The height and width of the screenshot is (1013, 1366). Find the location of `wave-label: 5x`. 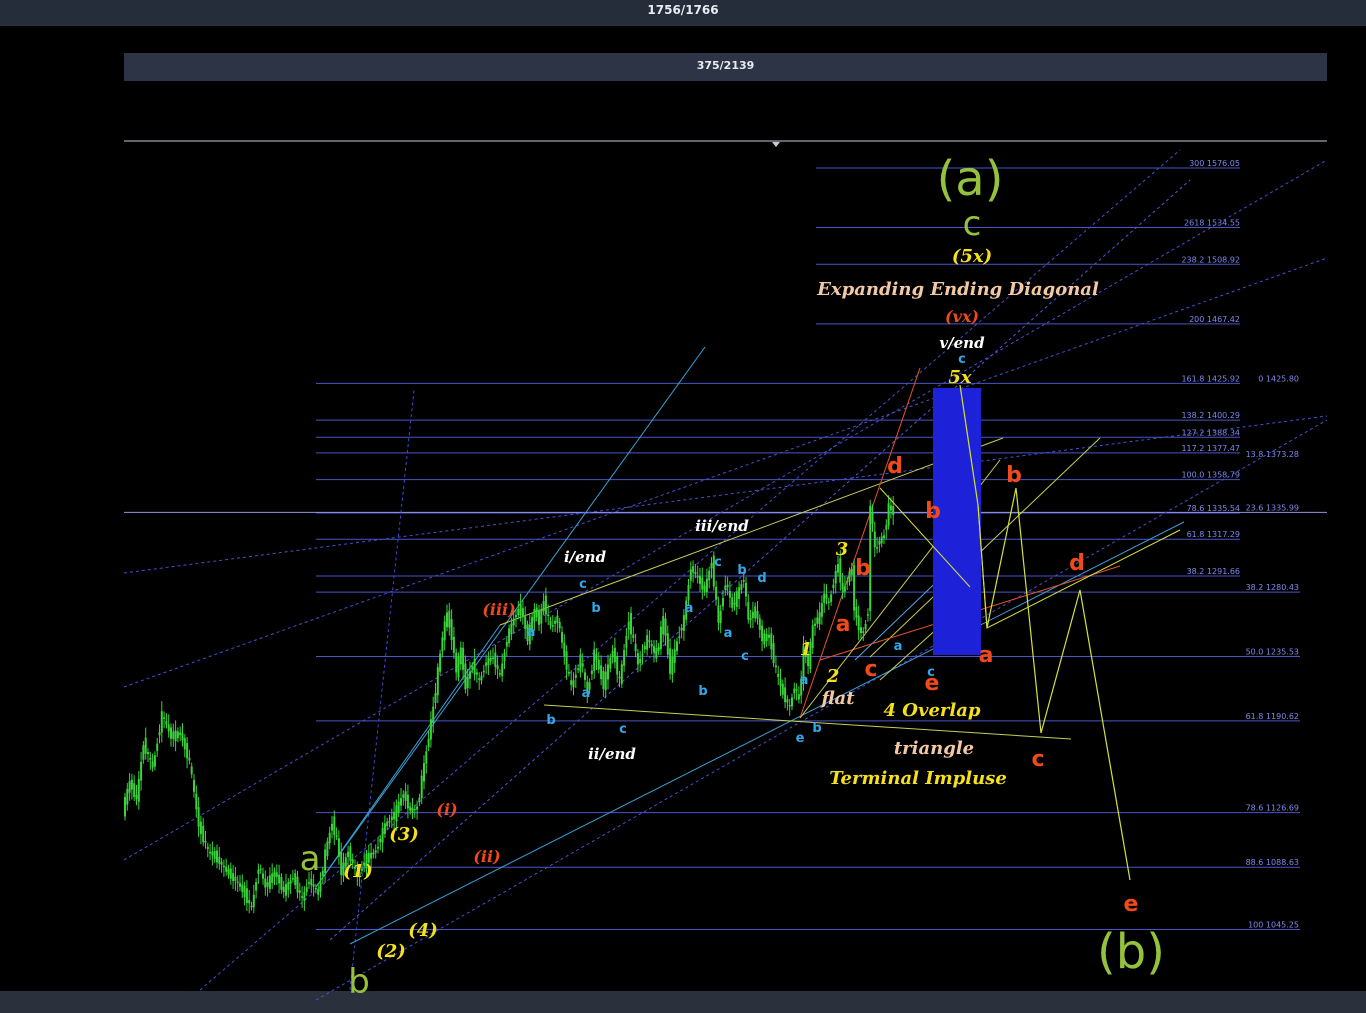

wave-label: 5x is located at coordinates (960, 377).